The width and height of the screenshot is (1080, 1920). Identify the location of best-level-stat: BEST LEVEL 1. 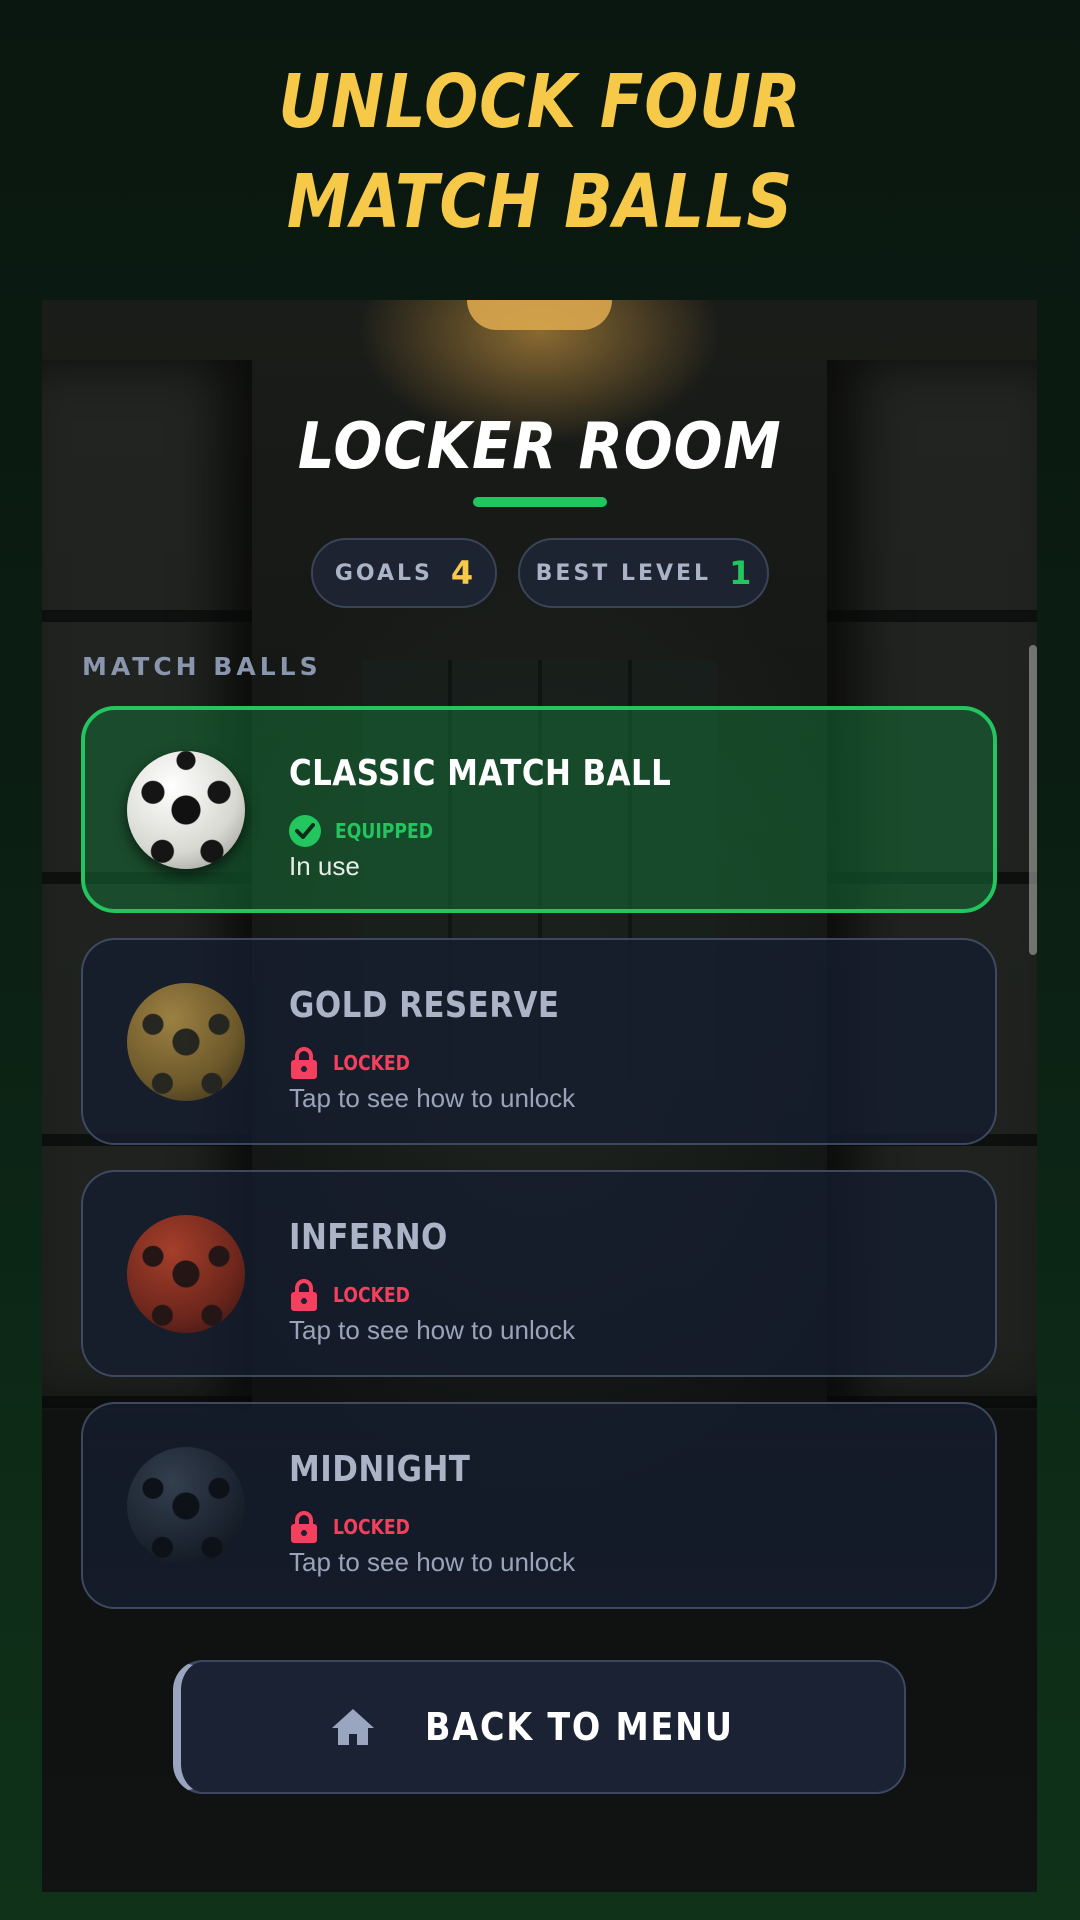
(643, 573).